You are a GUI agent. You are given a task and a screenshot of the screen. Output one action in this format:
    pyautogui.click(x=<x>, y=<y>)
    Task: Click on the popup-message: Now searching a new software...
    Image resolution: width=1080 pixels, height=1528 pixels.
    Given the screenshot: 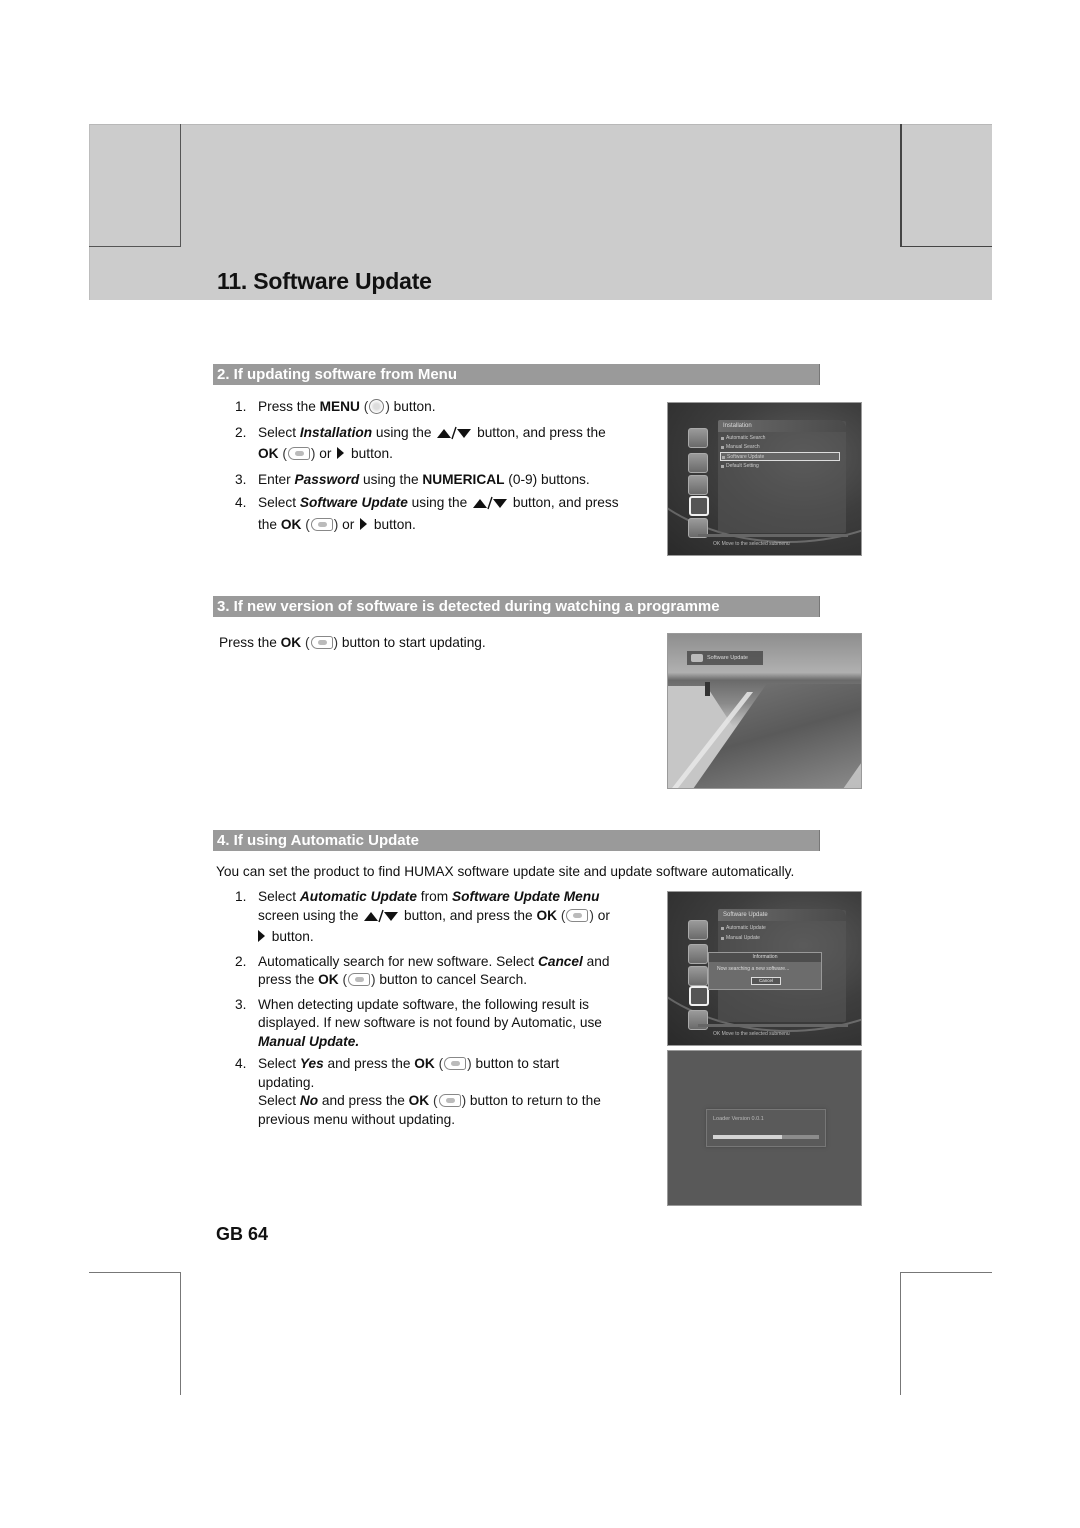 What is the action you would take?
    pyautogui.click(x=753, y=969)
    